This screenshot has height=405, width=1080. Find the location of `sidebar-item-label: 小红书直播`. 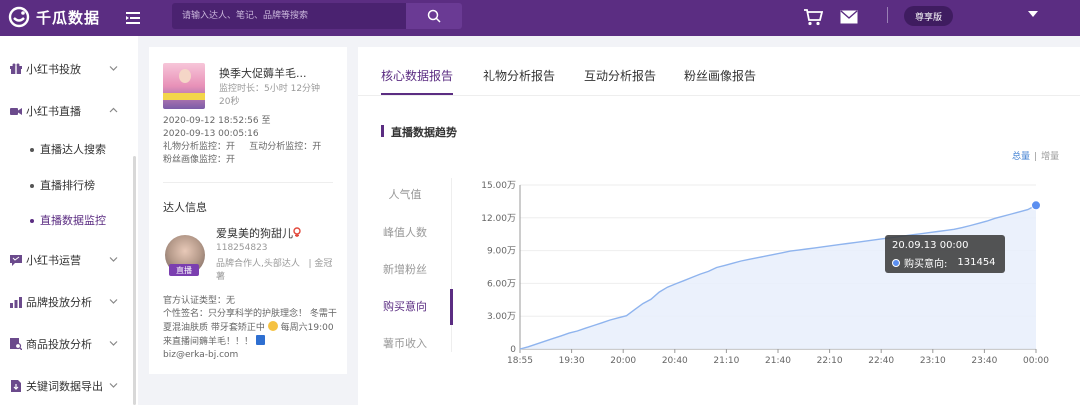

sidebar-item-label: 小红书直播 is located at coordinates (53, 111).